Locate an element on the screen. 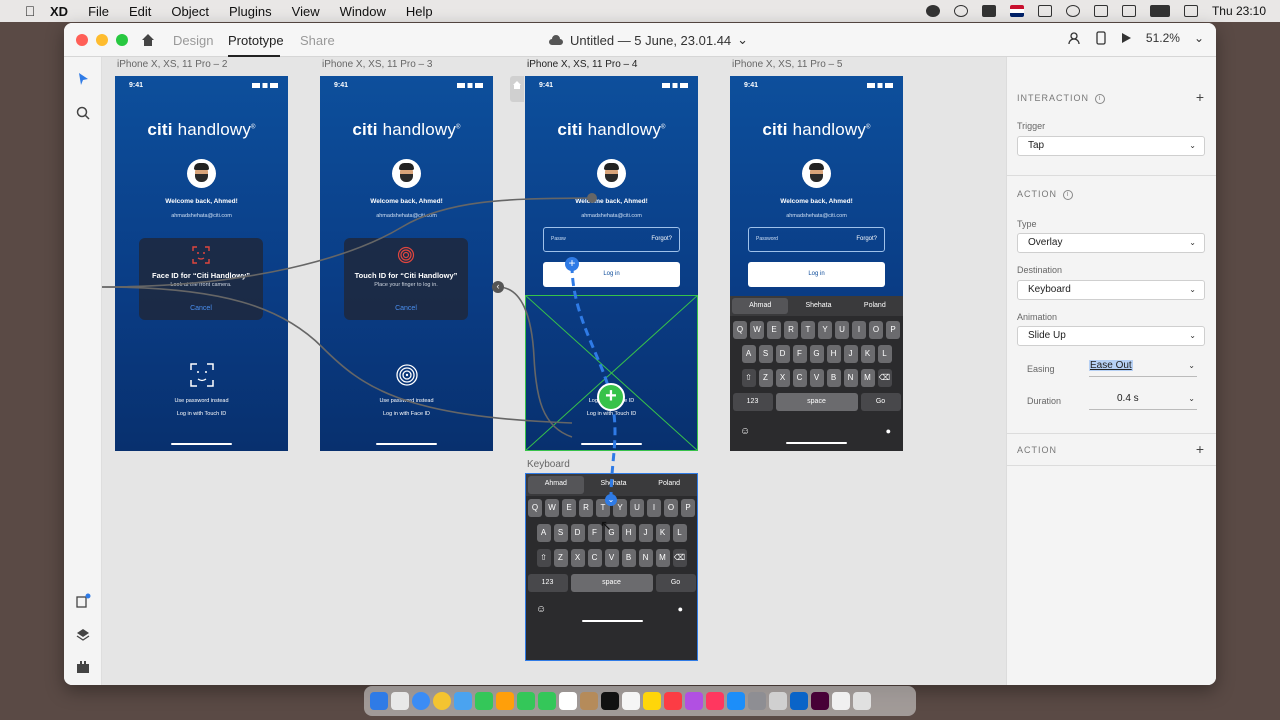 This screenshot has width=1280, height=720. clock: Thu 23:10 is located at coordinates (1239, 11).